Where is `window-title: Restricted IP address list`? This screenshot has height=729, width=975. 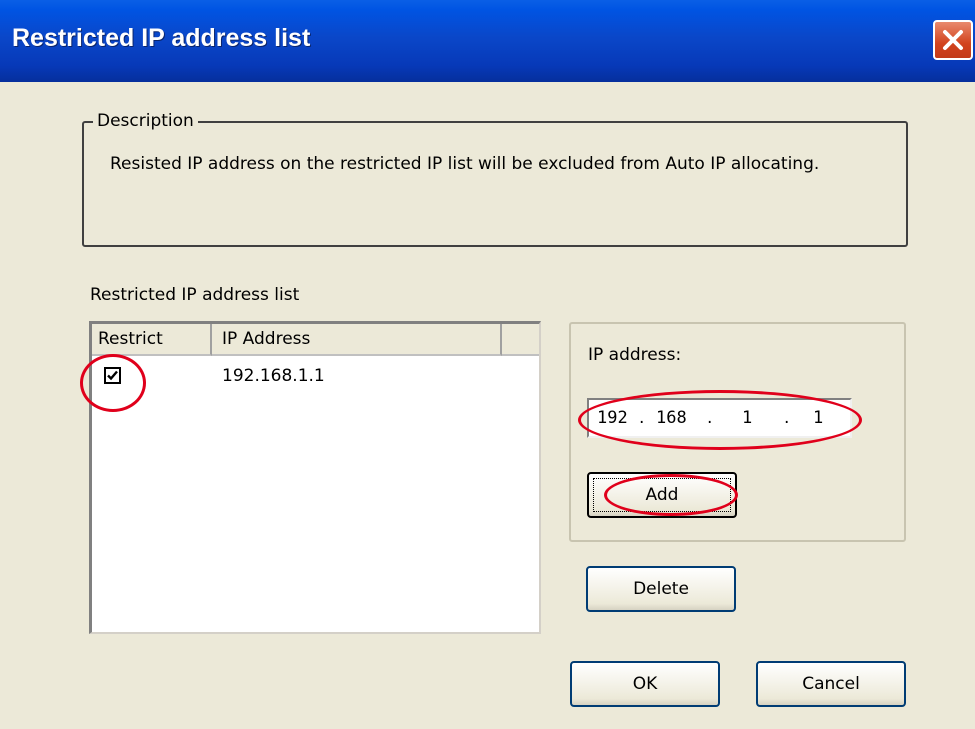
window-title: Restricted IP address list is located at coordinates (161, 38).